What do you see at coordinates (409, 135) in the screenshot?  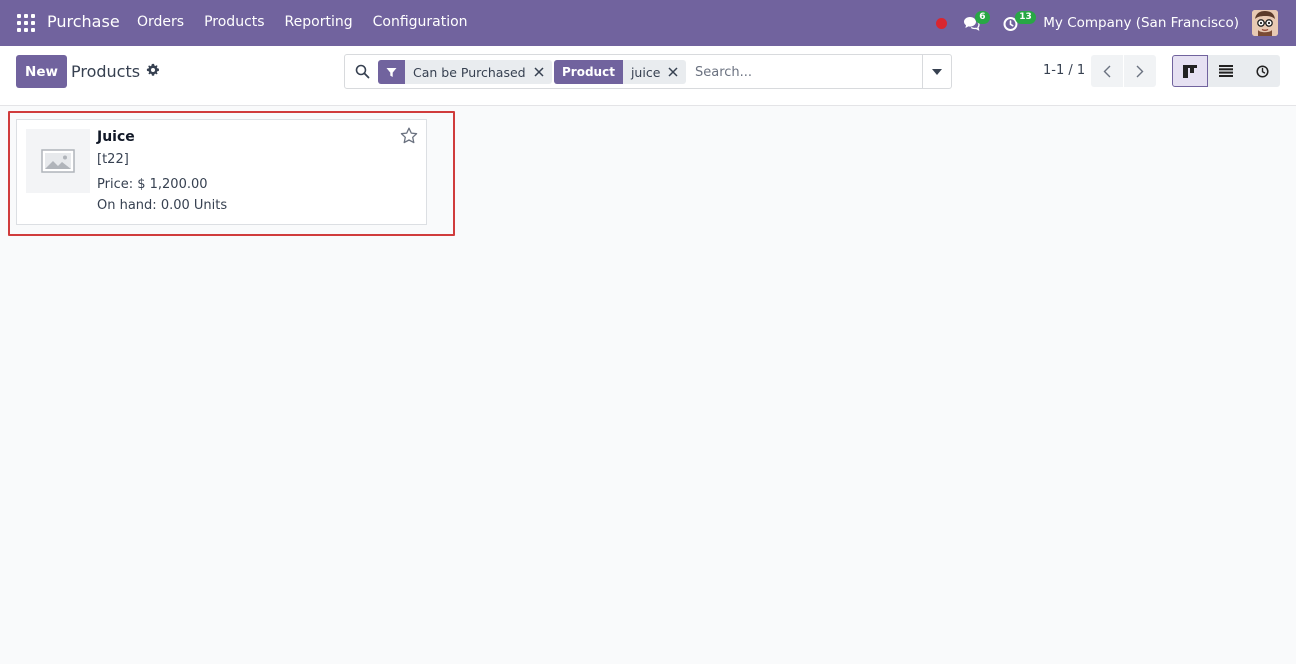 I see `star-icon` at bounding box center [409, 135].